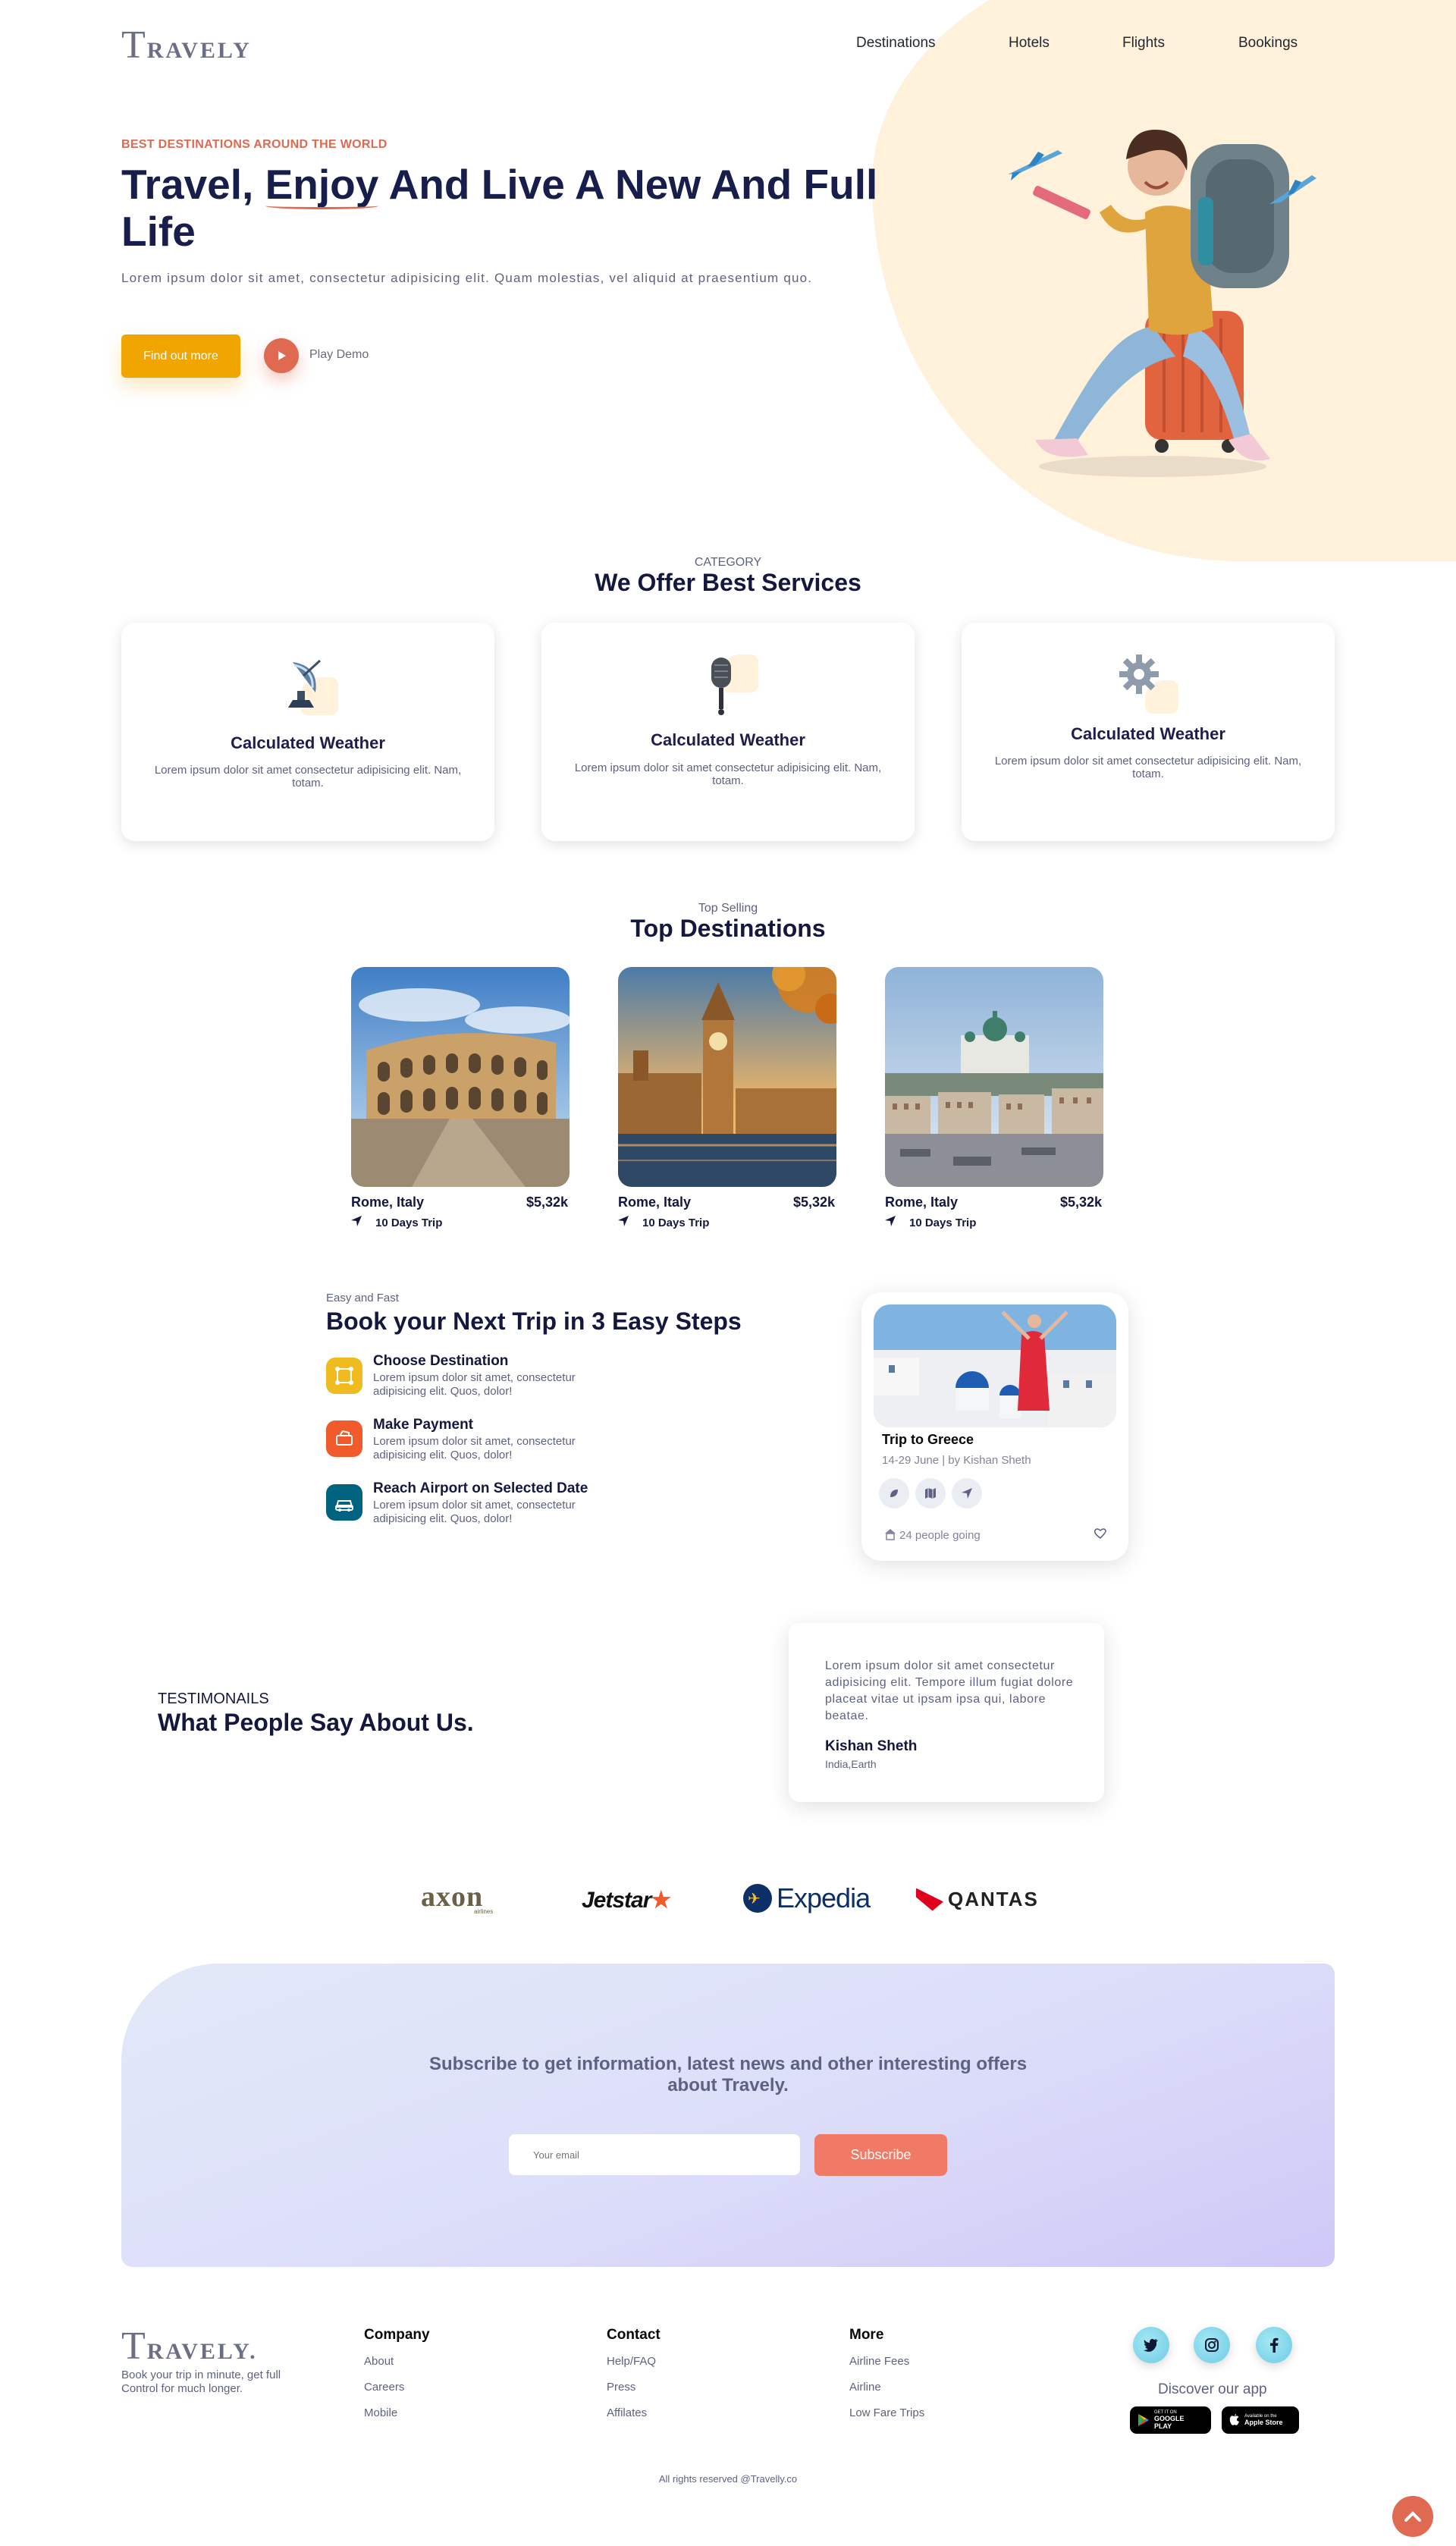  What do you see at coordinates (879, 2361) in the screenshot?
I see `footer-link: Airline Fees` at bounding box center [879, 2361].